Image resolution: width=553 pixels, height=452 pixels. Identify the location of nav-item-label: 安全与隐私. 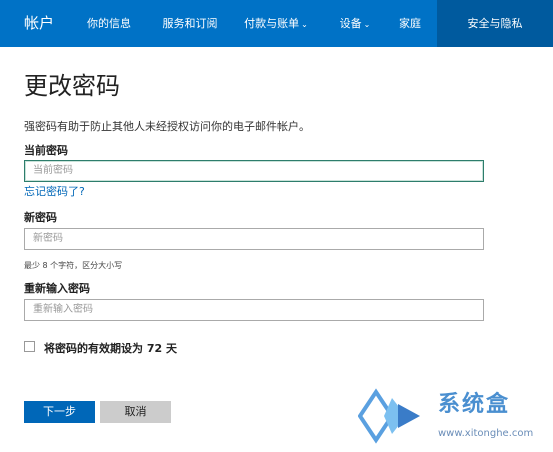
(495, 23).